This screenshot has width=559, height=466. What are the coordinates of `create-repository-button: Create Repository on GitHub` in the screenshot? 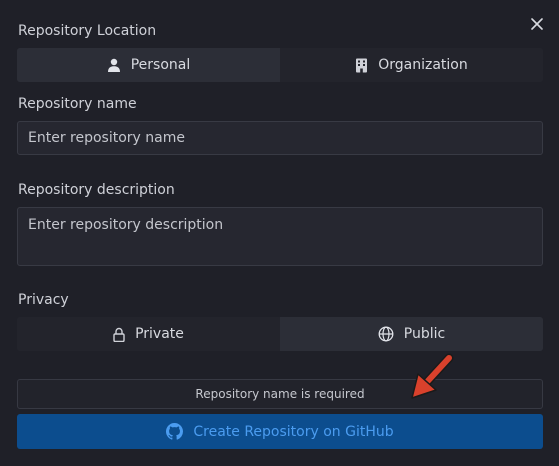 It's located at (280, 431).